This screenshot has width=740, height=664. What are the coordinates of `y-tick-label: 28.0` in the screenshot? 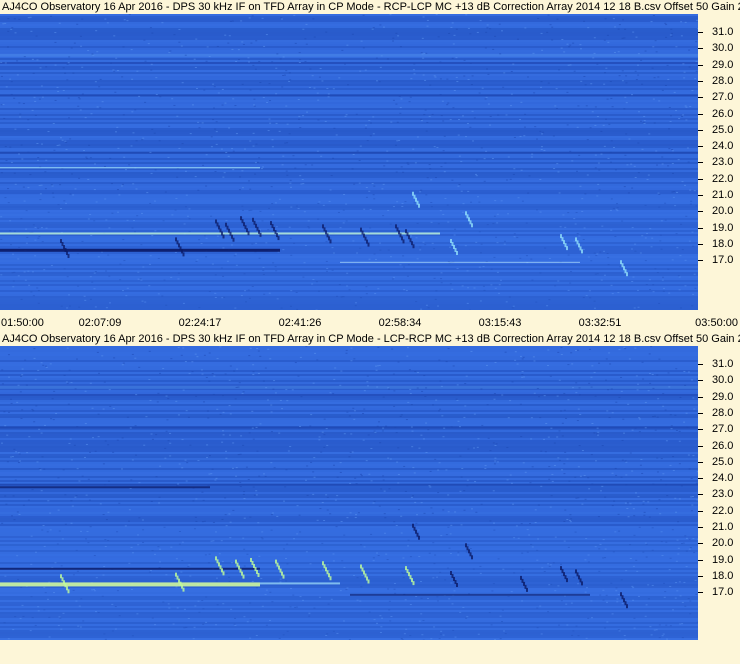 It's located at (723, 80).